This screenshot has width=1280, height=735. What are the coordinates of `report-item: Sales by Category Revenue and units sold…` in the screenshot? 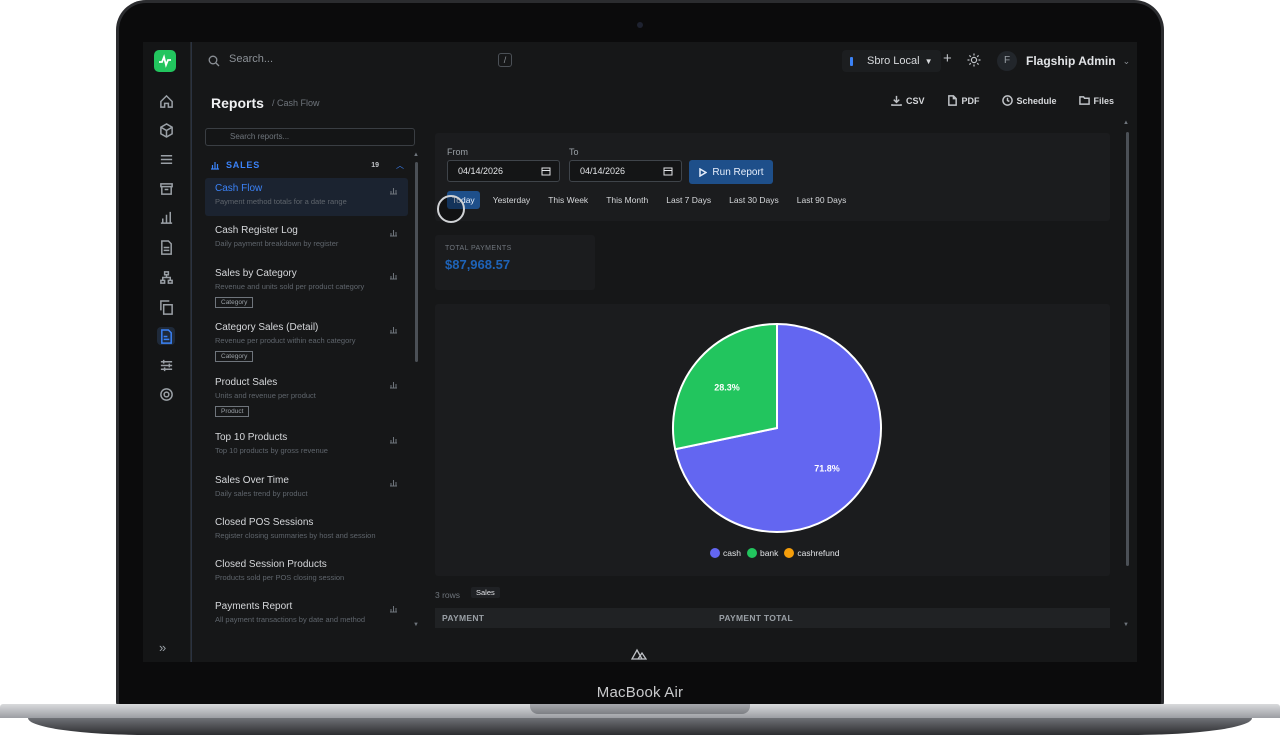 It's located at (306, 288).